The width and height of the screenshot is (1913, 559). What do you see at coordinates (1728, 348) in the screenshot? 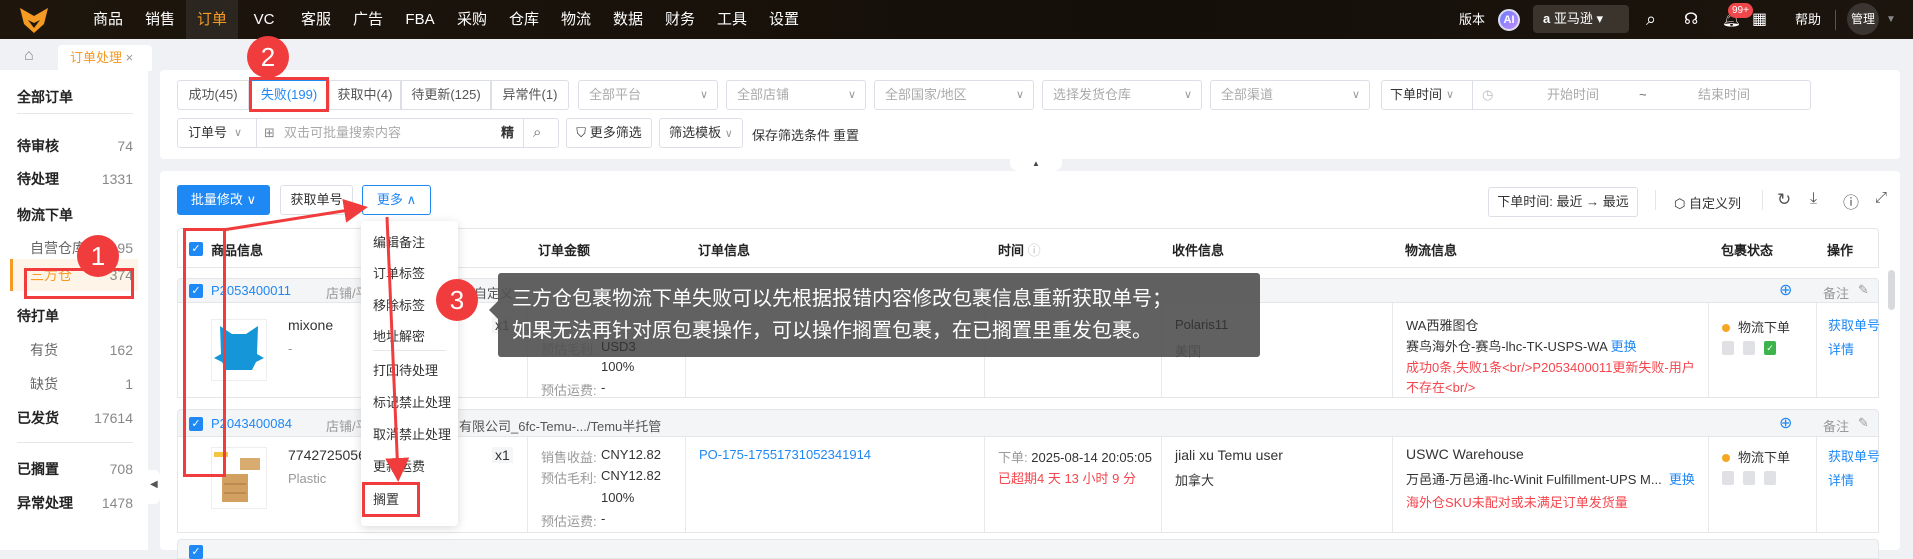
I see `print-label-icon` at bounding box center [1728, 348].